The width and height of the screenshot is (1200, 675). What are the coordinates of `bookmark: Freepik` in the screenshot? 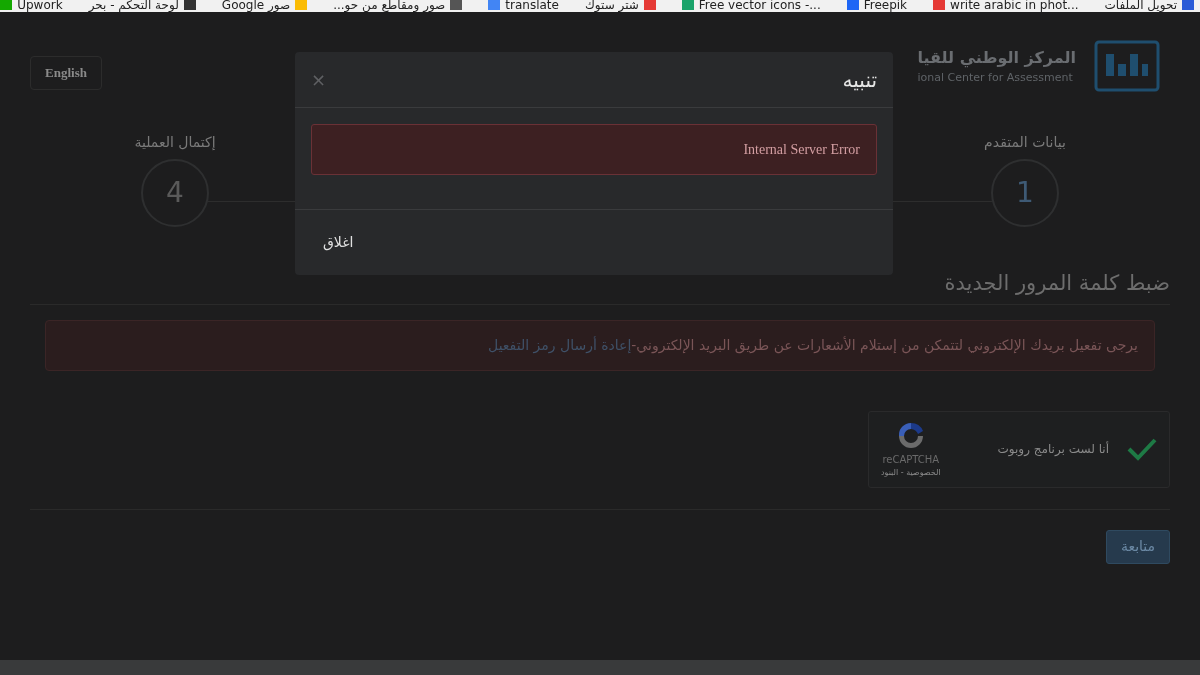 It's located at (877, 5).